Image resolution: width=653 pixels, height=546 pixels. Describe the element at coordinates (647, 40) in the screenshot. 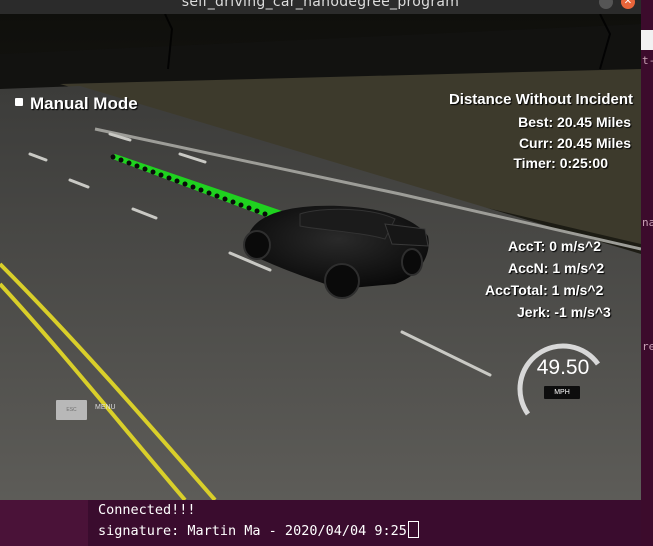

I see `terminal-strip` at that location.